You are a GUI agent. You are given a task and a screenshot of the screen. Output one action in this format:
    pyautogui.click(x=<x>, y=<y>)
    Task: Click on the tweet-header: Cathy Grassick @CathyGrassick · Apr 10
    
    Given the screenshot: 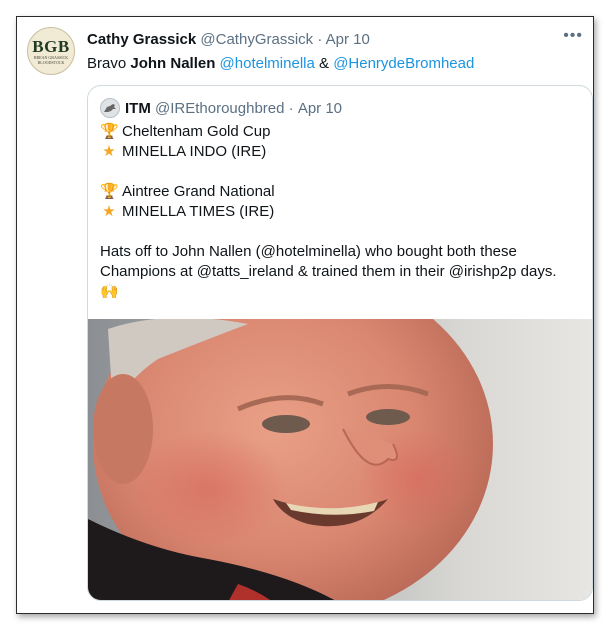 What is the action you would take?
    pyautogui.click(x=228, y=39)
    